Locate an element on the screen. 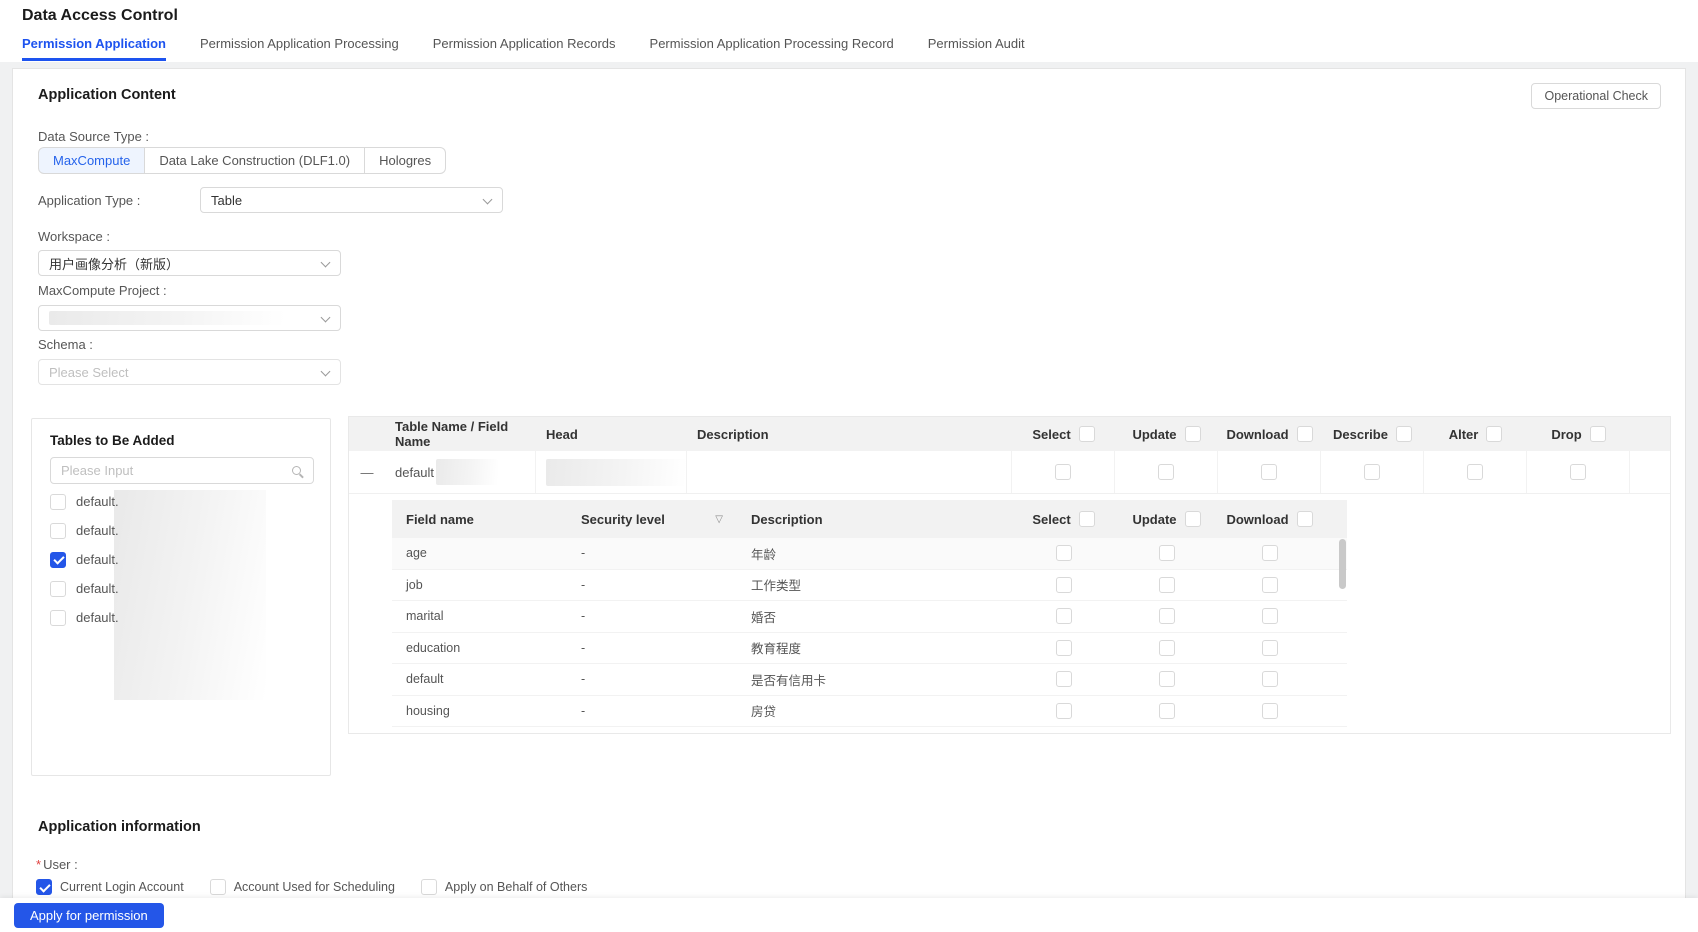 Image resolution: width=1698 pixels, height=932 pixels. col-alter: Alter is located at coordinates (1475, 434).